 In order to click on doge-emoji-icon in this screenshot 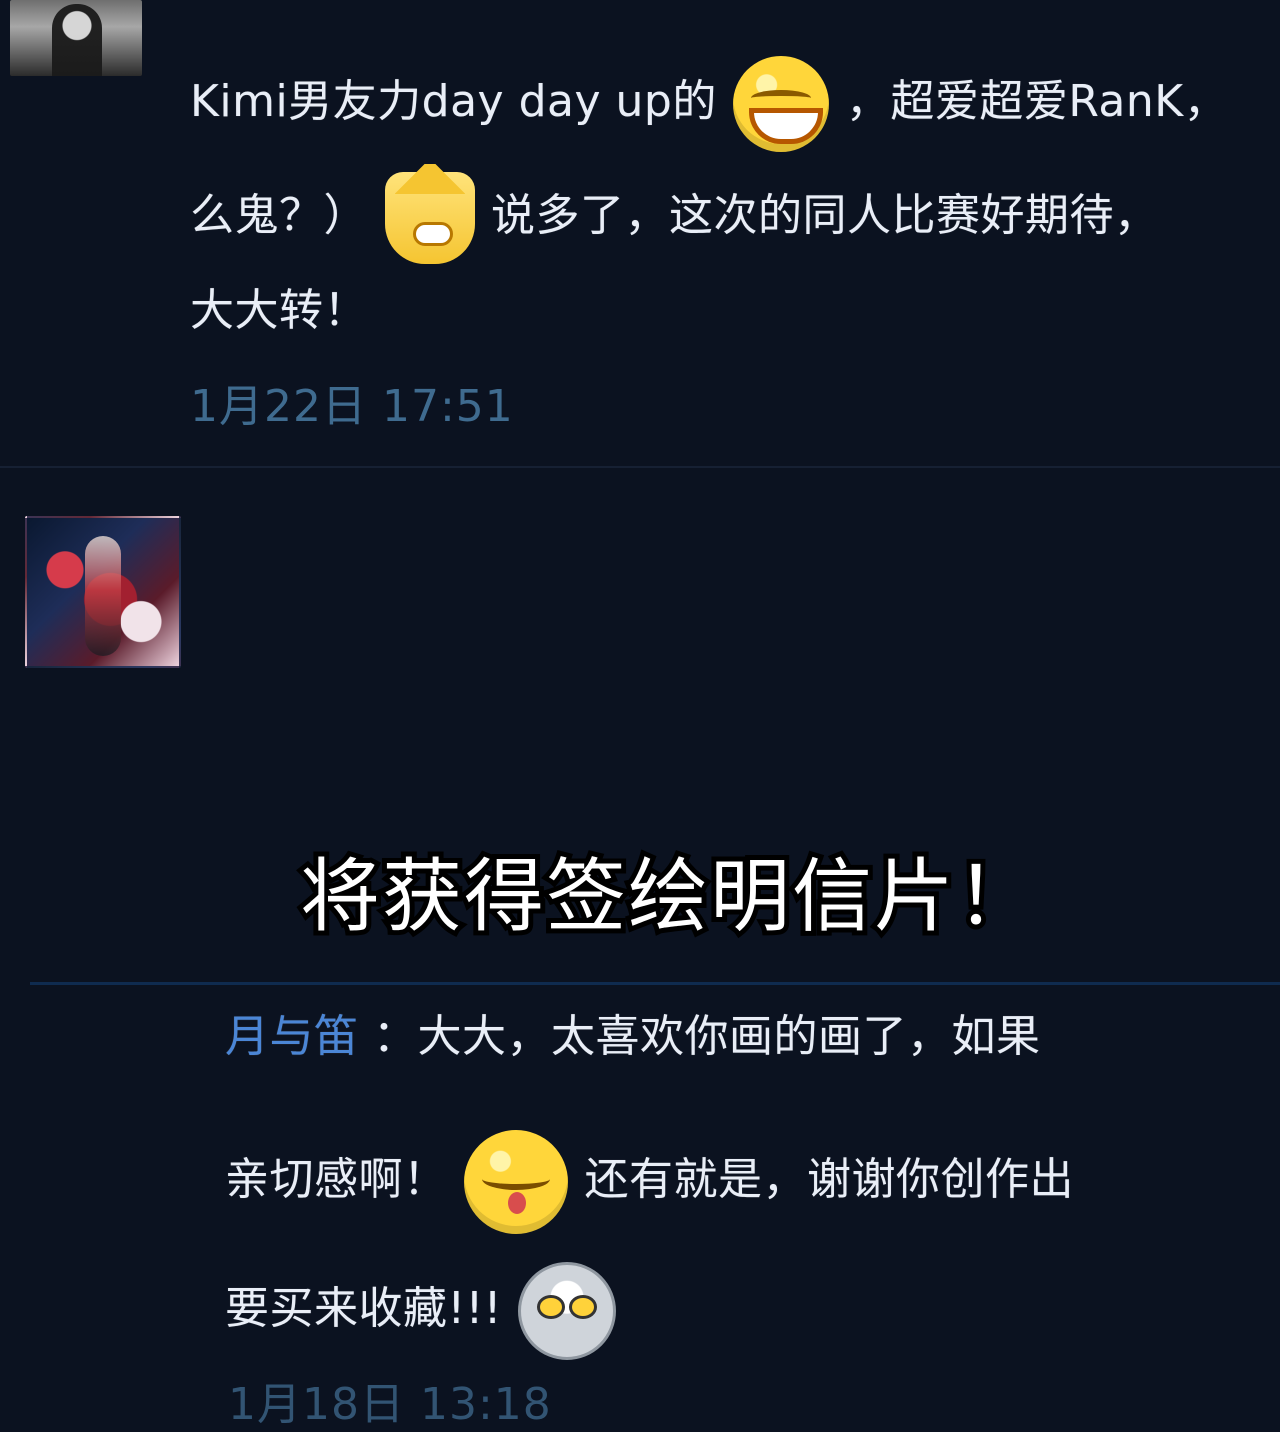, I will do `click(429, 214)`.